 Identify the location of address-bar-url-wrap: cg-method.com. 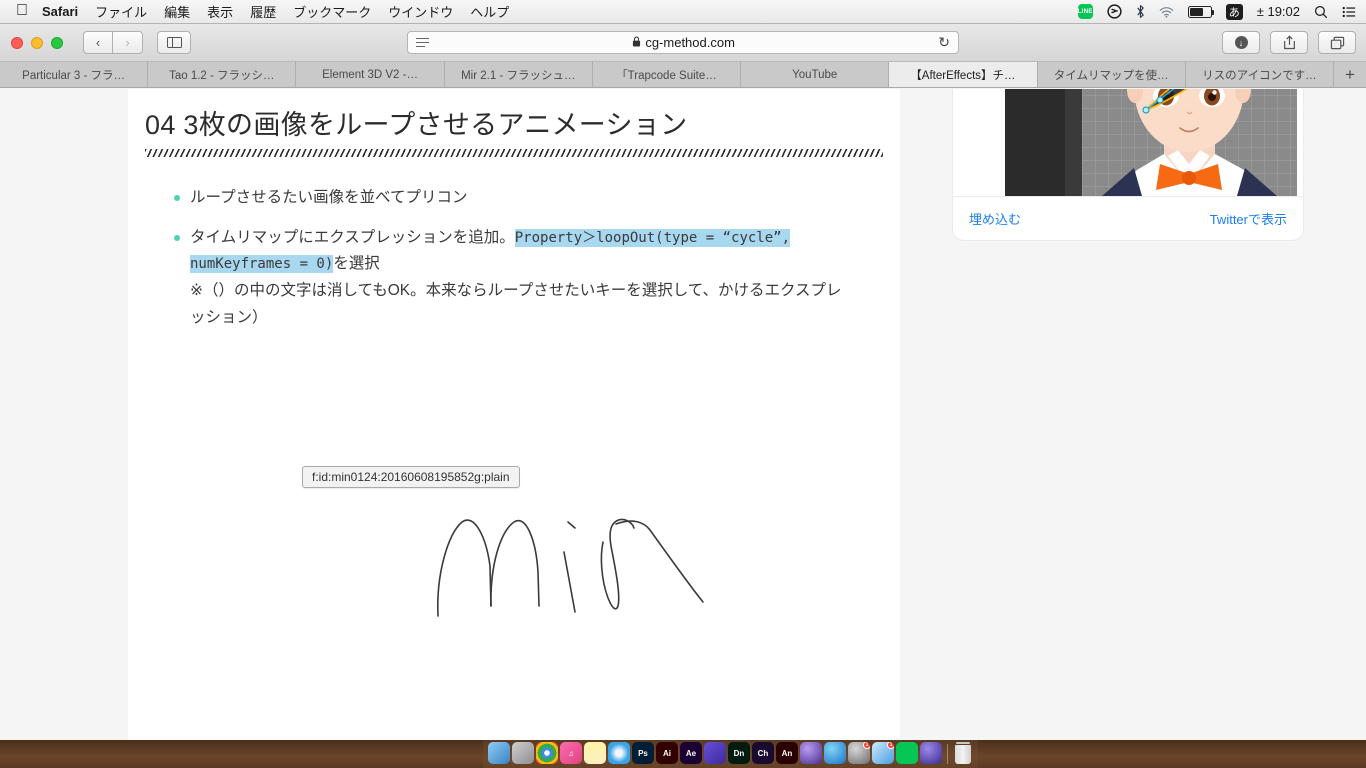
(683, 42).